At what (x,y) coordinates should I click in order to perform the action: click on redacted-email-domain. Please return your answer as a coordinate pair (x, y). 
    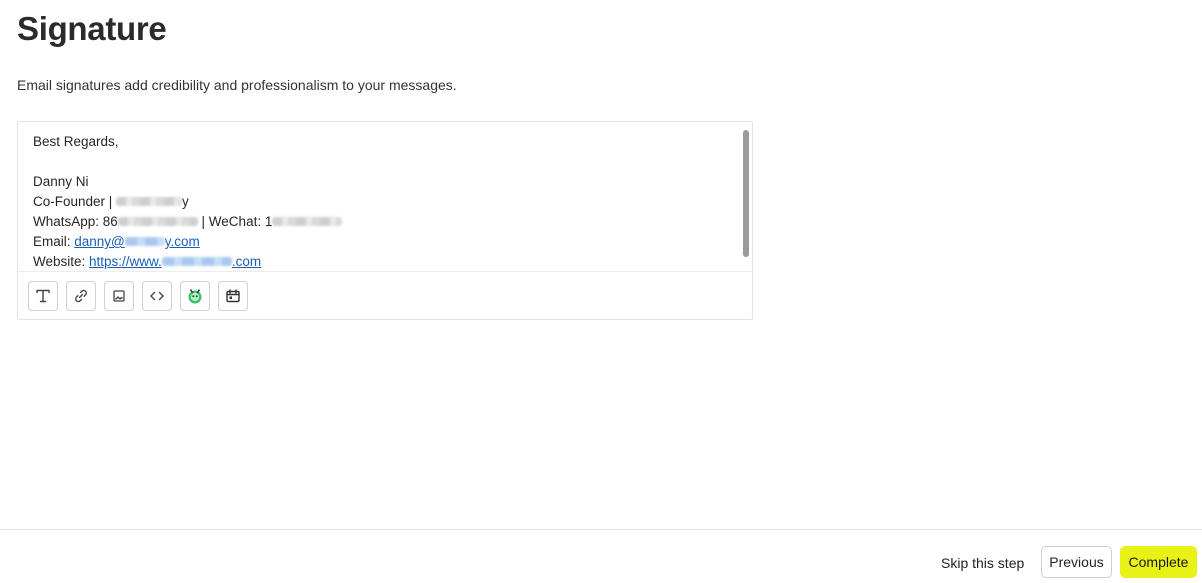
    Looking at the image, I should click on (144, 241).